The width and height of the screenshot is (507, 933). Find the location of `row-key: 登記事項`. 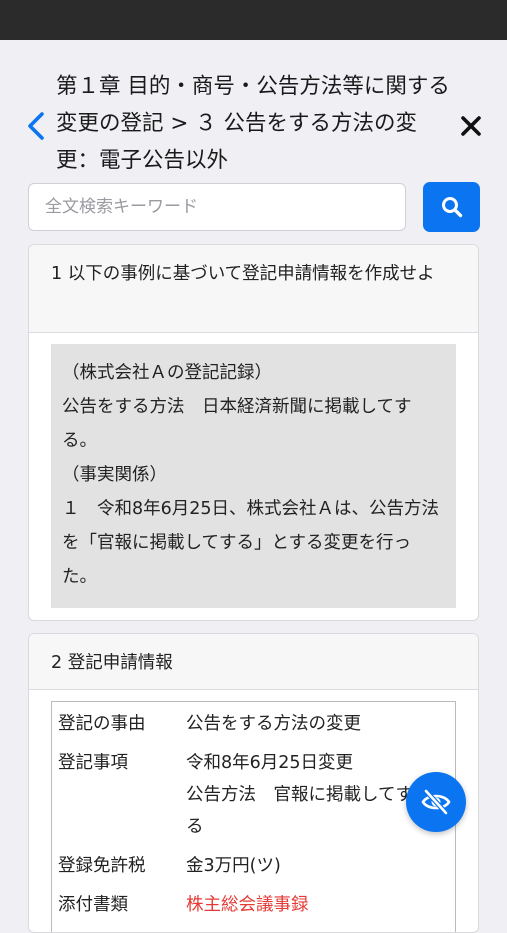

row-key: 登記事項 is located at coordinates (93, 763).